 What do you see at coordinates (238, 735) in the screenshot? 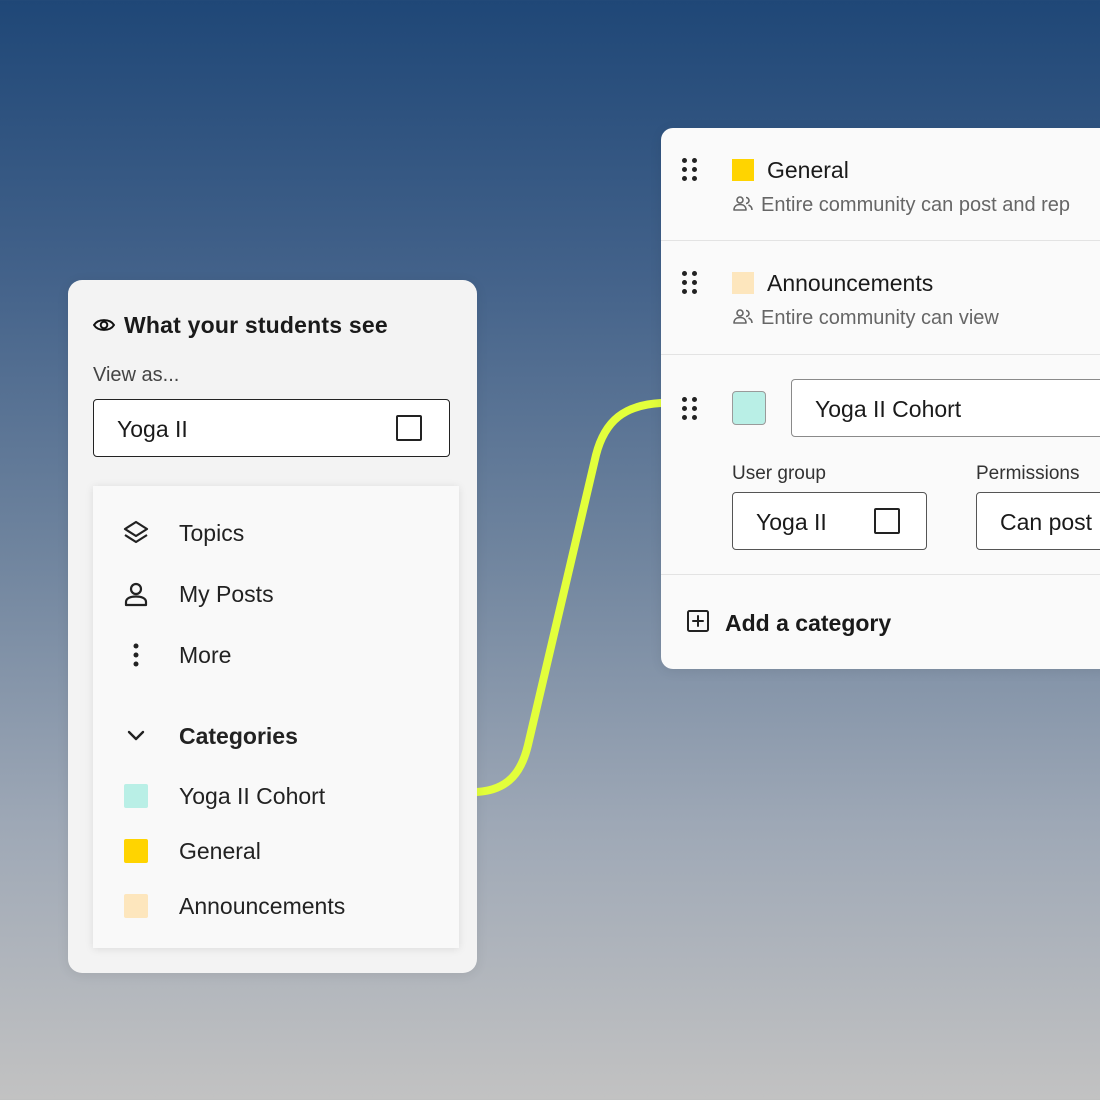
I see `categories-heading: Categories` at bounding box center [238, 735].